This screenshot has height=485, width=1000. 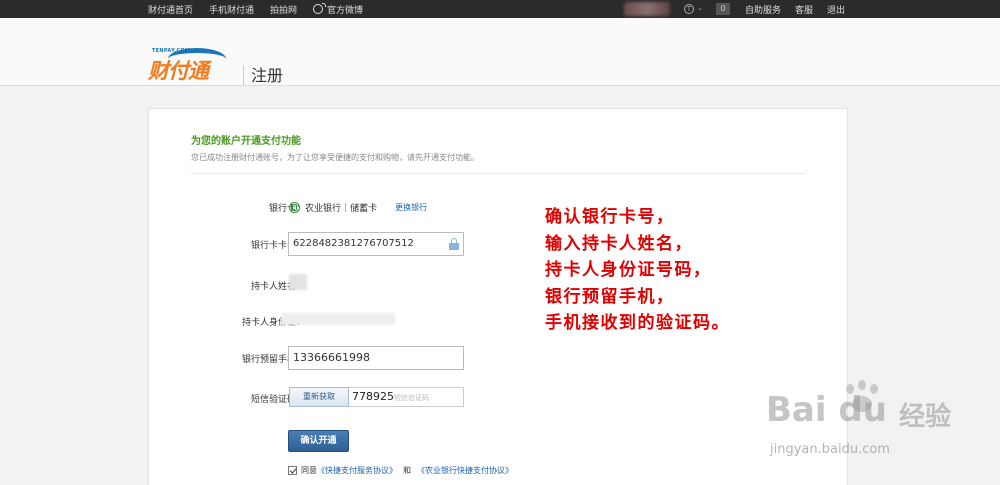 What do you see at coordinates (376, 358) in the screenshot?
I see `phone-input: 13366661998` at bounding box center [376, 358].